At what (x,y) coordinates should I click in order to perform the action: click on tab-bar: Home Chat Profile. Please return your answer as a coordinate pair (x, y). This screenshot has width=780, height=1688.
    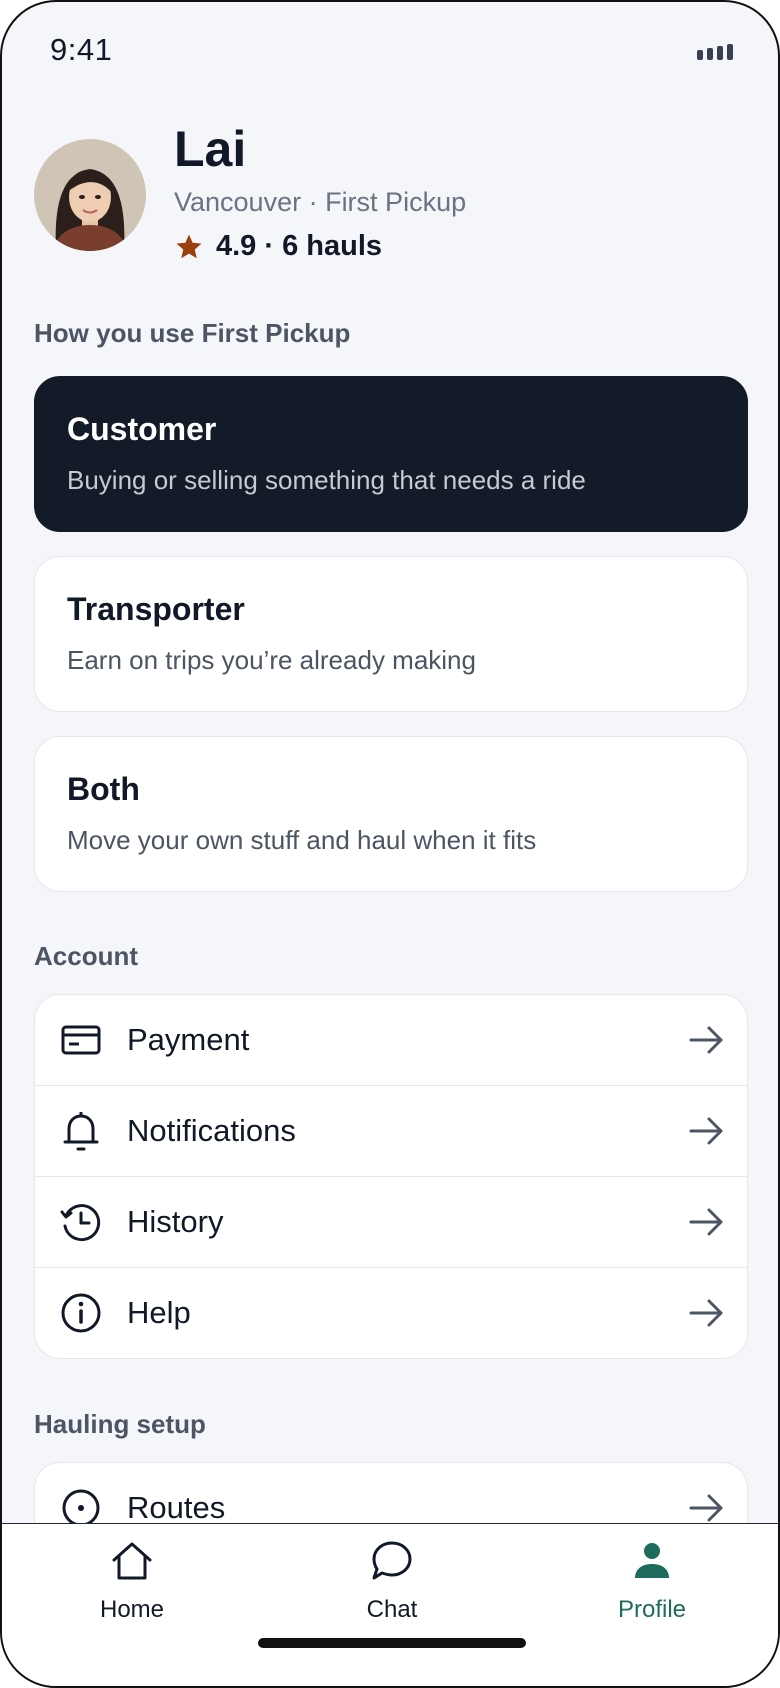
    Looking at the image, I should click on (390, 1604).